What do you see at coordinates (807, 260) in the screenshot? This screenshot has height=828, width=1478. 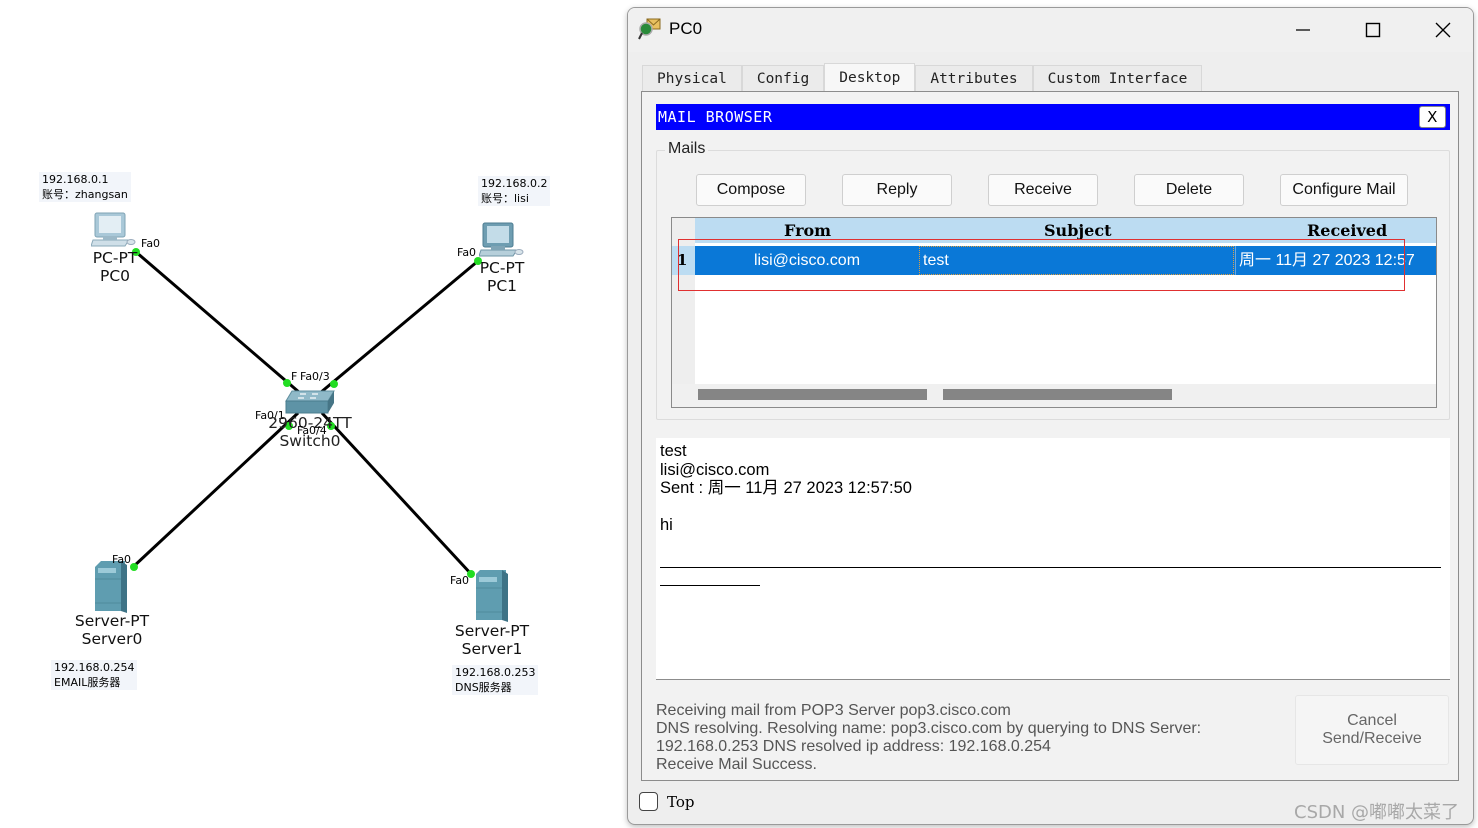 I see `cell-from: lisi@cisco.com` at bounding box center [807, 260].